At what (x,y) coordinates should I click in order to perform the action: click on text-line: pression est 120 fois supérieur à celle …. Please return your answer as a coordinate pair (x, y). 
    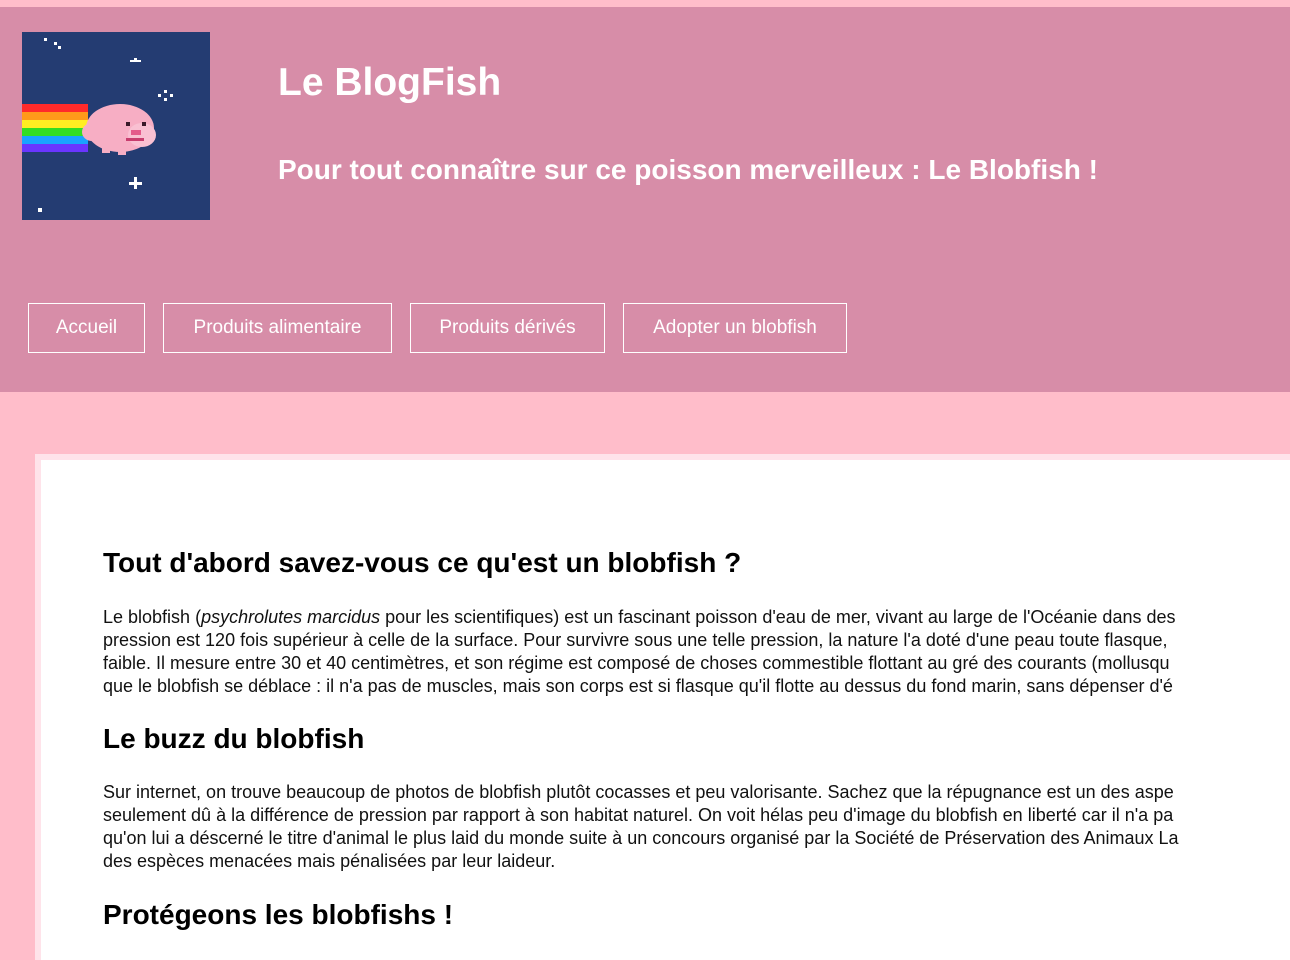
    Looking at the image, I should click on (635, 640).